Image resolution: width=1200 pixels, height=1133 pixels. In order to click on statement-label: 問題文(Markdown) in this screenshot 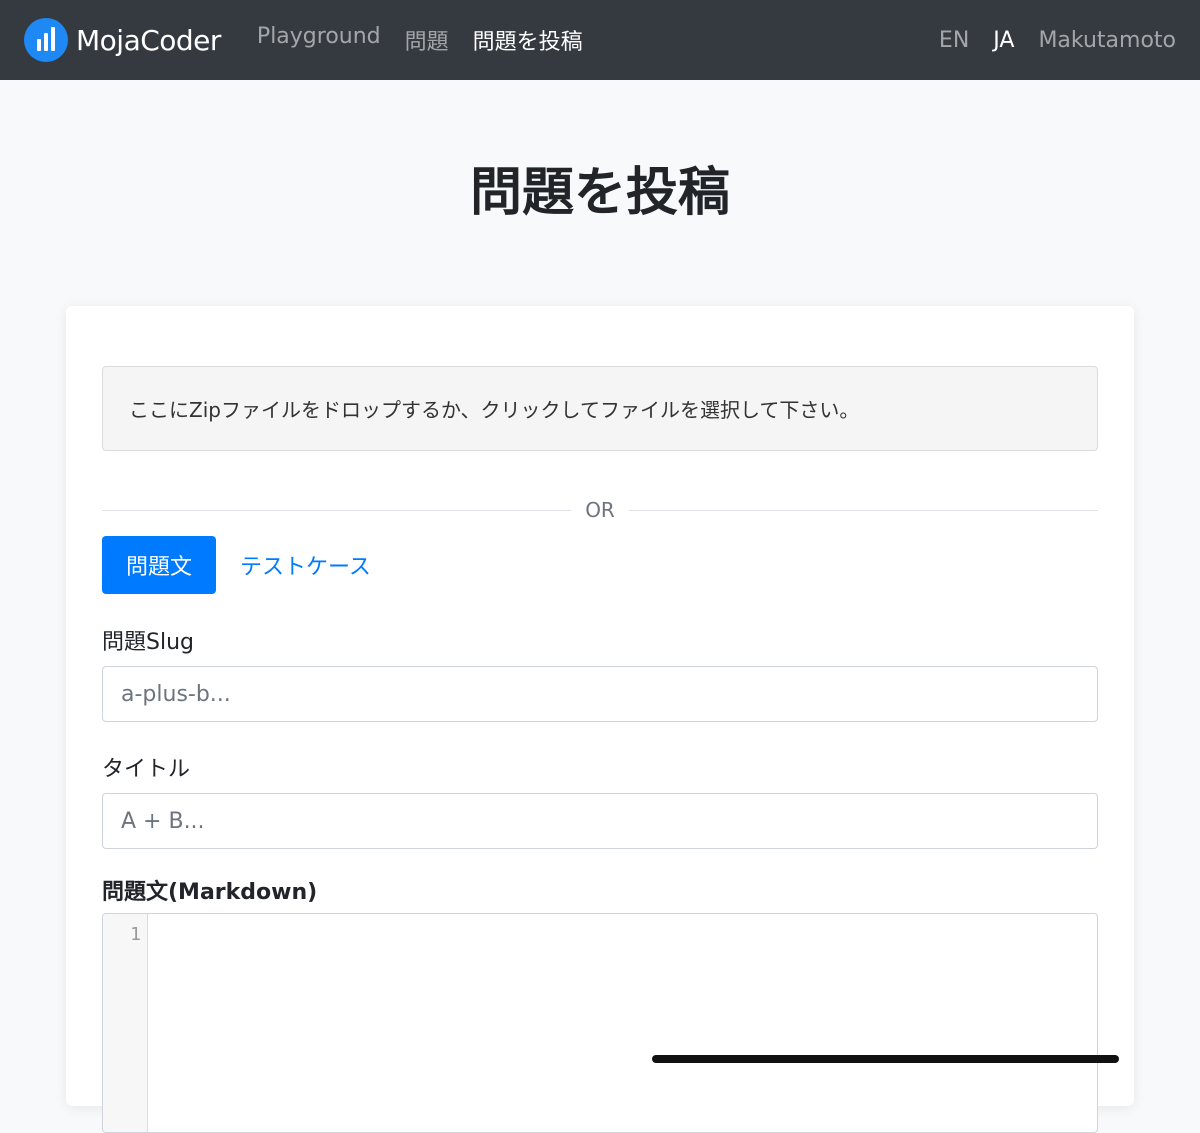, I will do `click(210, 892)`.